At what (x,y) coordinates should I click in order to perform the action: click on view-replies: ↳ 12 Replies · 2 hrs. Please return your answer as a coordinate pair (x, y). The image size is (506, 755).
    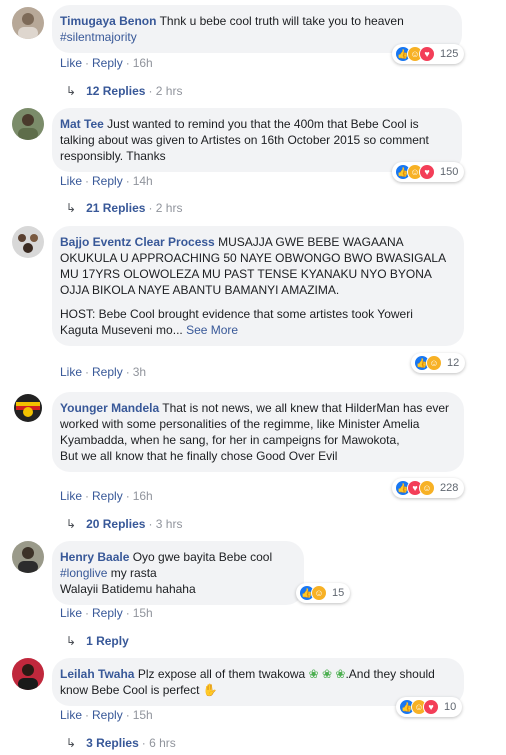
    Looking at the image, I should click on (124, 91).